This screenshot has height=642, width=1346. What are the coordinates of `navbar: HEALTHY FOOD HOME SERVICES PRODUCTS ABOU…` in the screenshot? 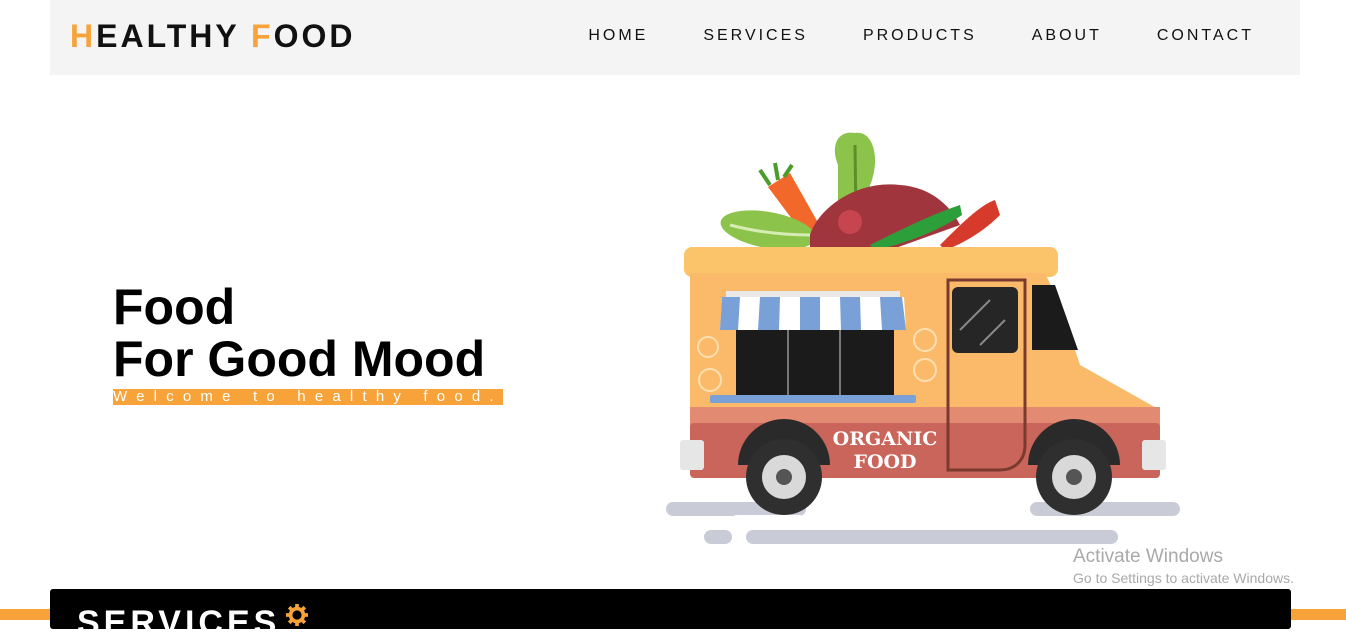 It's located at (675, 37).